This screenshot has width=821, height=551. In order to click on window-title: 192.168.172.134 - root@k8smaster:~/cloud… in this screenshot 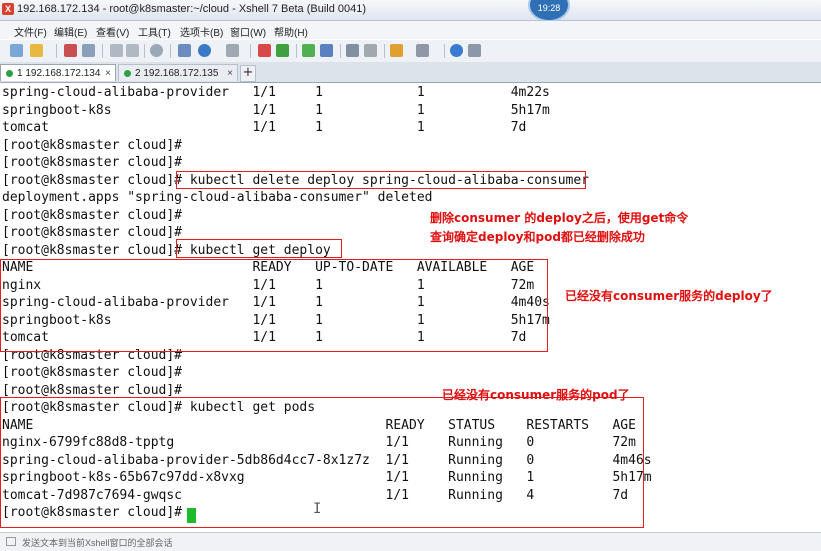, I will do `click(192, 9)`.